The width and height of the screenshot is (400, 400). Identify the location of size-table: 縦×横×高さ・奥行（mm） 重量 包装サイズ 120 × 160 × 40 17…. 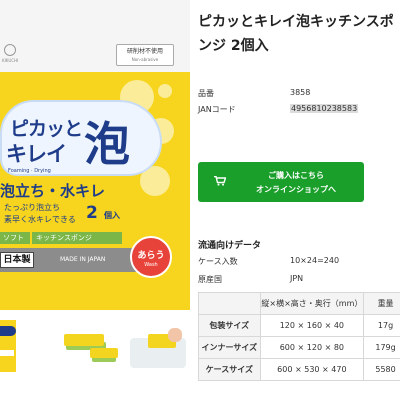
(299, 336).